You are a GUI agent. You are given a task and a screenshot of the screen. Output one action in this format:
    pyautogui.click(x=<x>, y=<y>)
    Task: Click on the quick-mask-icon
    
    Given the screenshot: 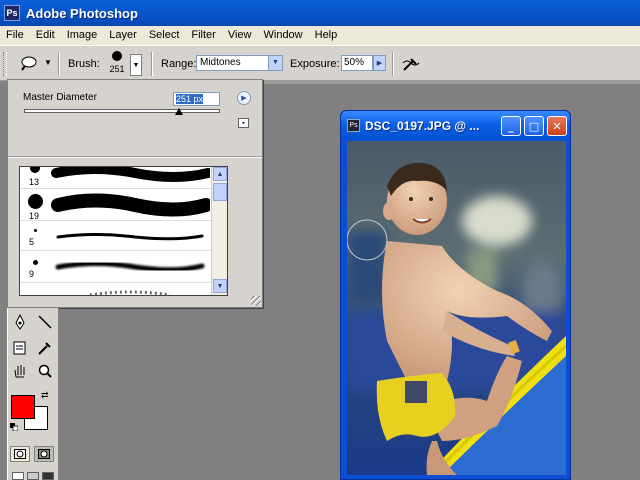 What is the action you would take?
    pyautogui.click(x=44, y=454)
    